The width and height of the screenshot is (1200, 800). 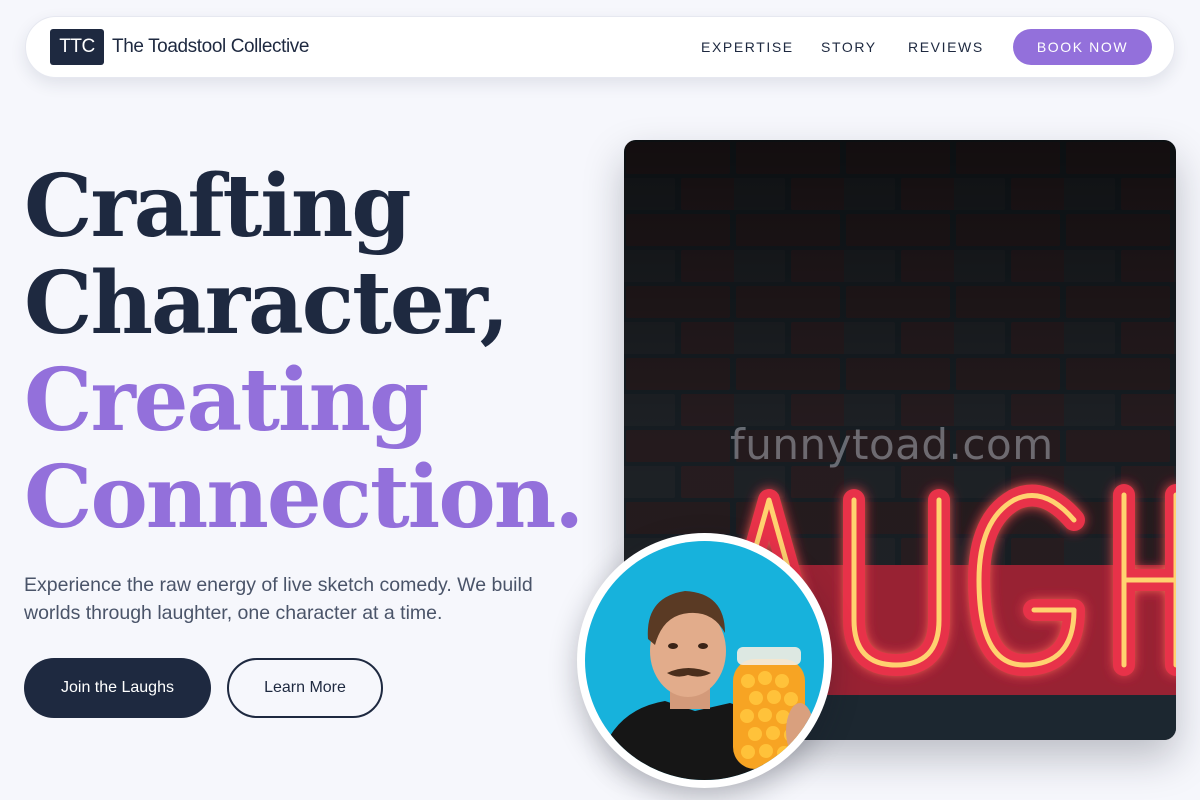 What do you see at coordinates (210, 47) in the screenshot?
I see `brand-name: The Toadstool Collective` at bounding box center [210, 47].